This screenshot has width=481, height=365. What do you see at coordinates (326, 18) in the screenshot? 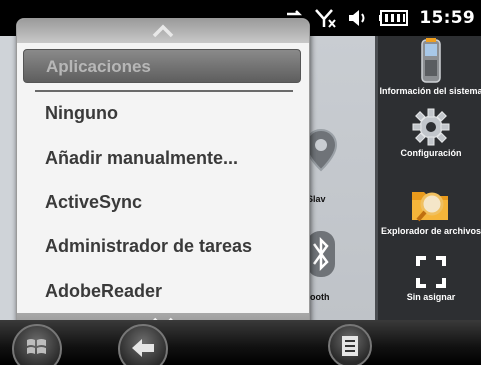
I see `no-signal-icon` at bounding box center [326, 18].